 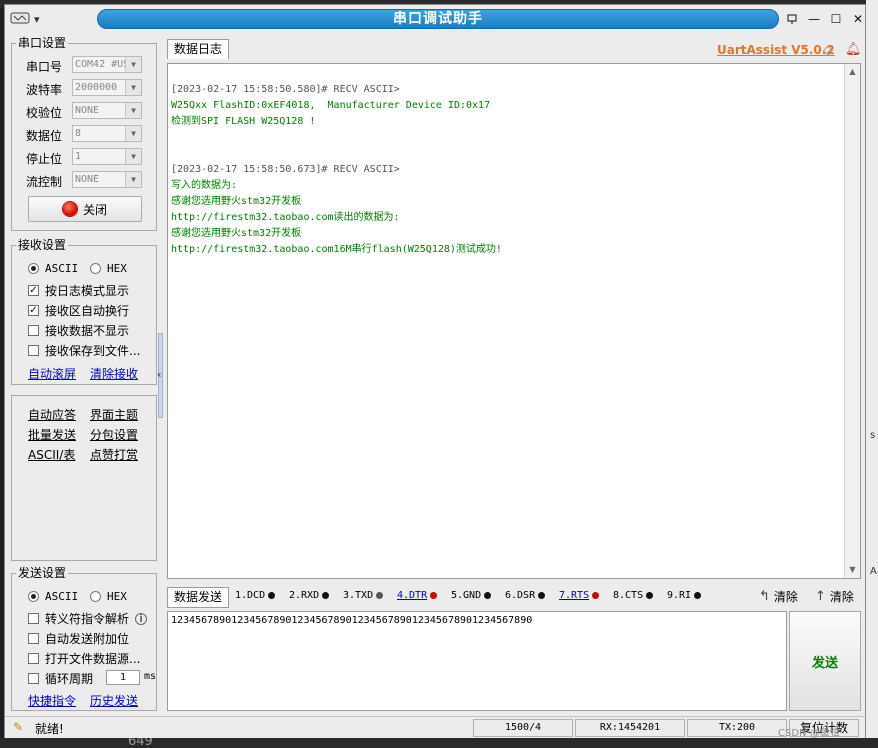 What do you see at coordinates (85, 209) in the screenshot?
I see `open-close-port-button: 关闭` at bounding box center [85, 209].